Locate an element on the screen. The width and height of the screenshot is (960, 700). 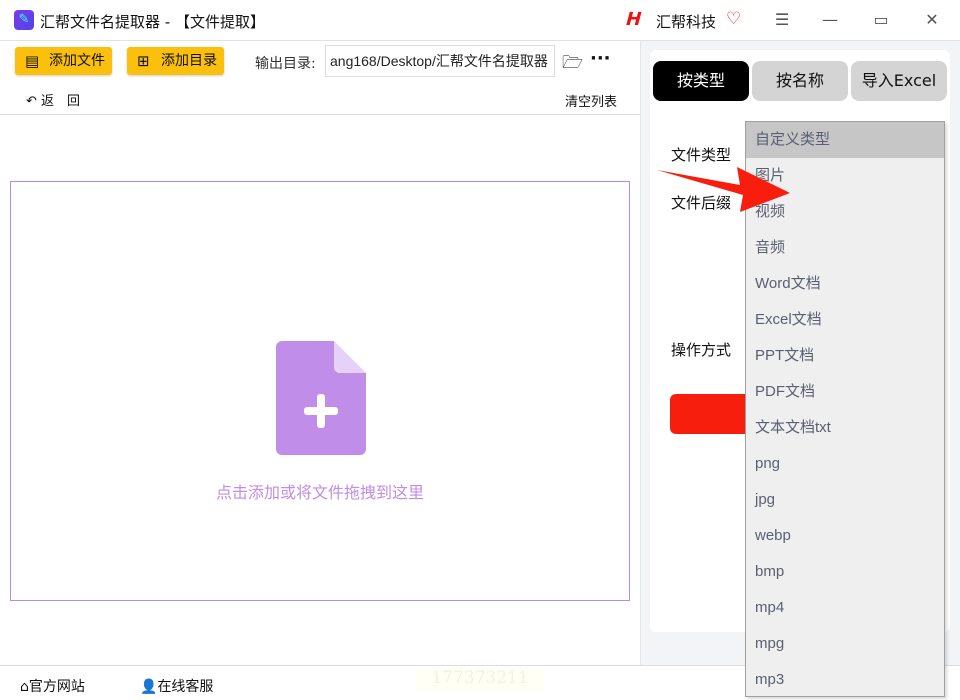
dropdown-option: jpg is located at coordinates (845, 500).